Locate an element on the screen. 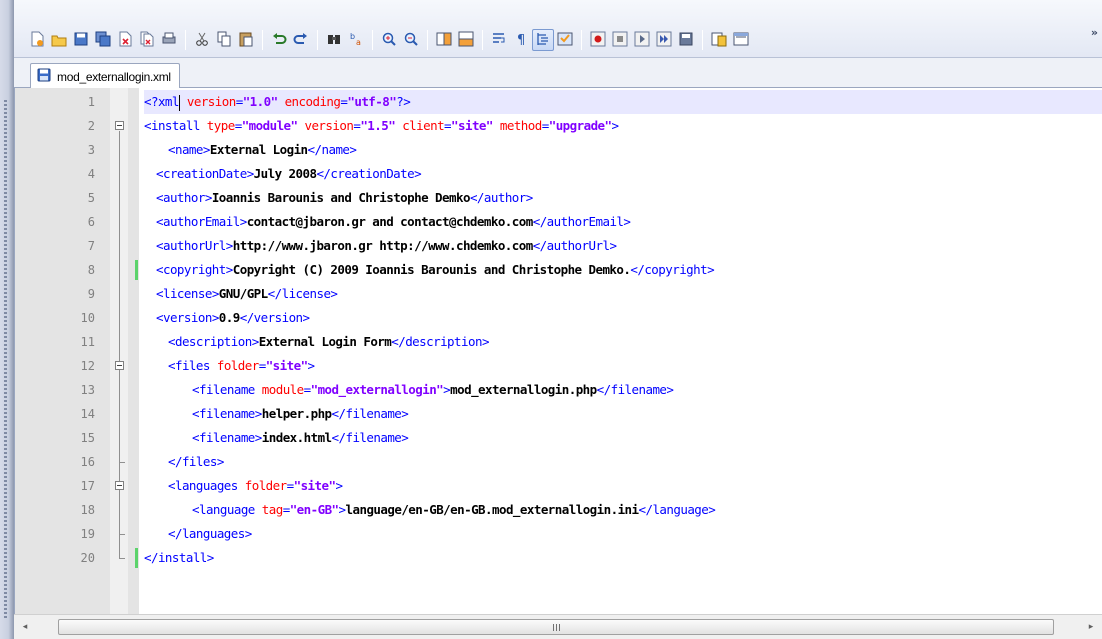 The width and height of the screenshot is (1102, 639). close-icon is located at coordinates (125, 40).